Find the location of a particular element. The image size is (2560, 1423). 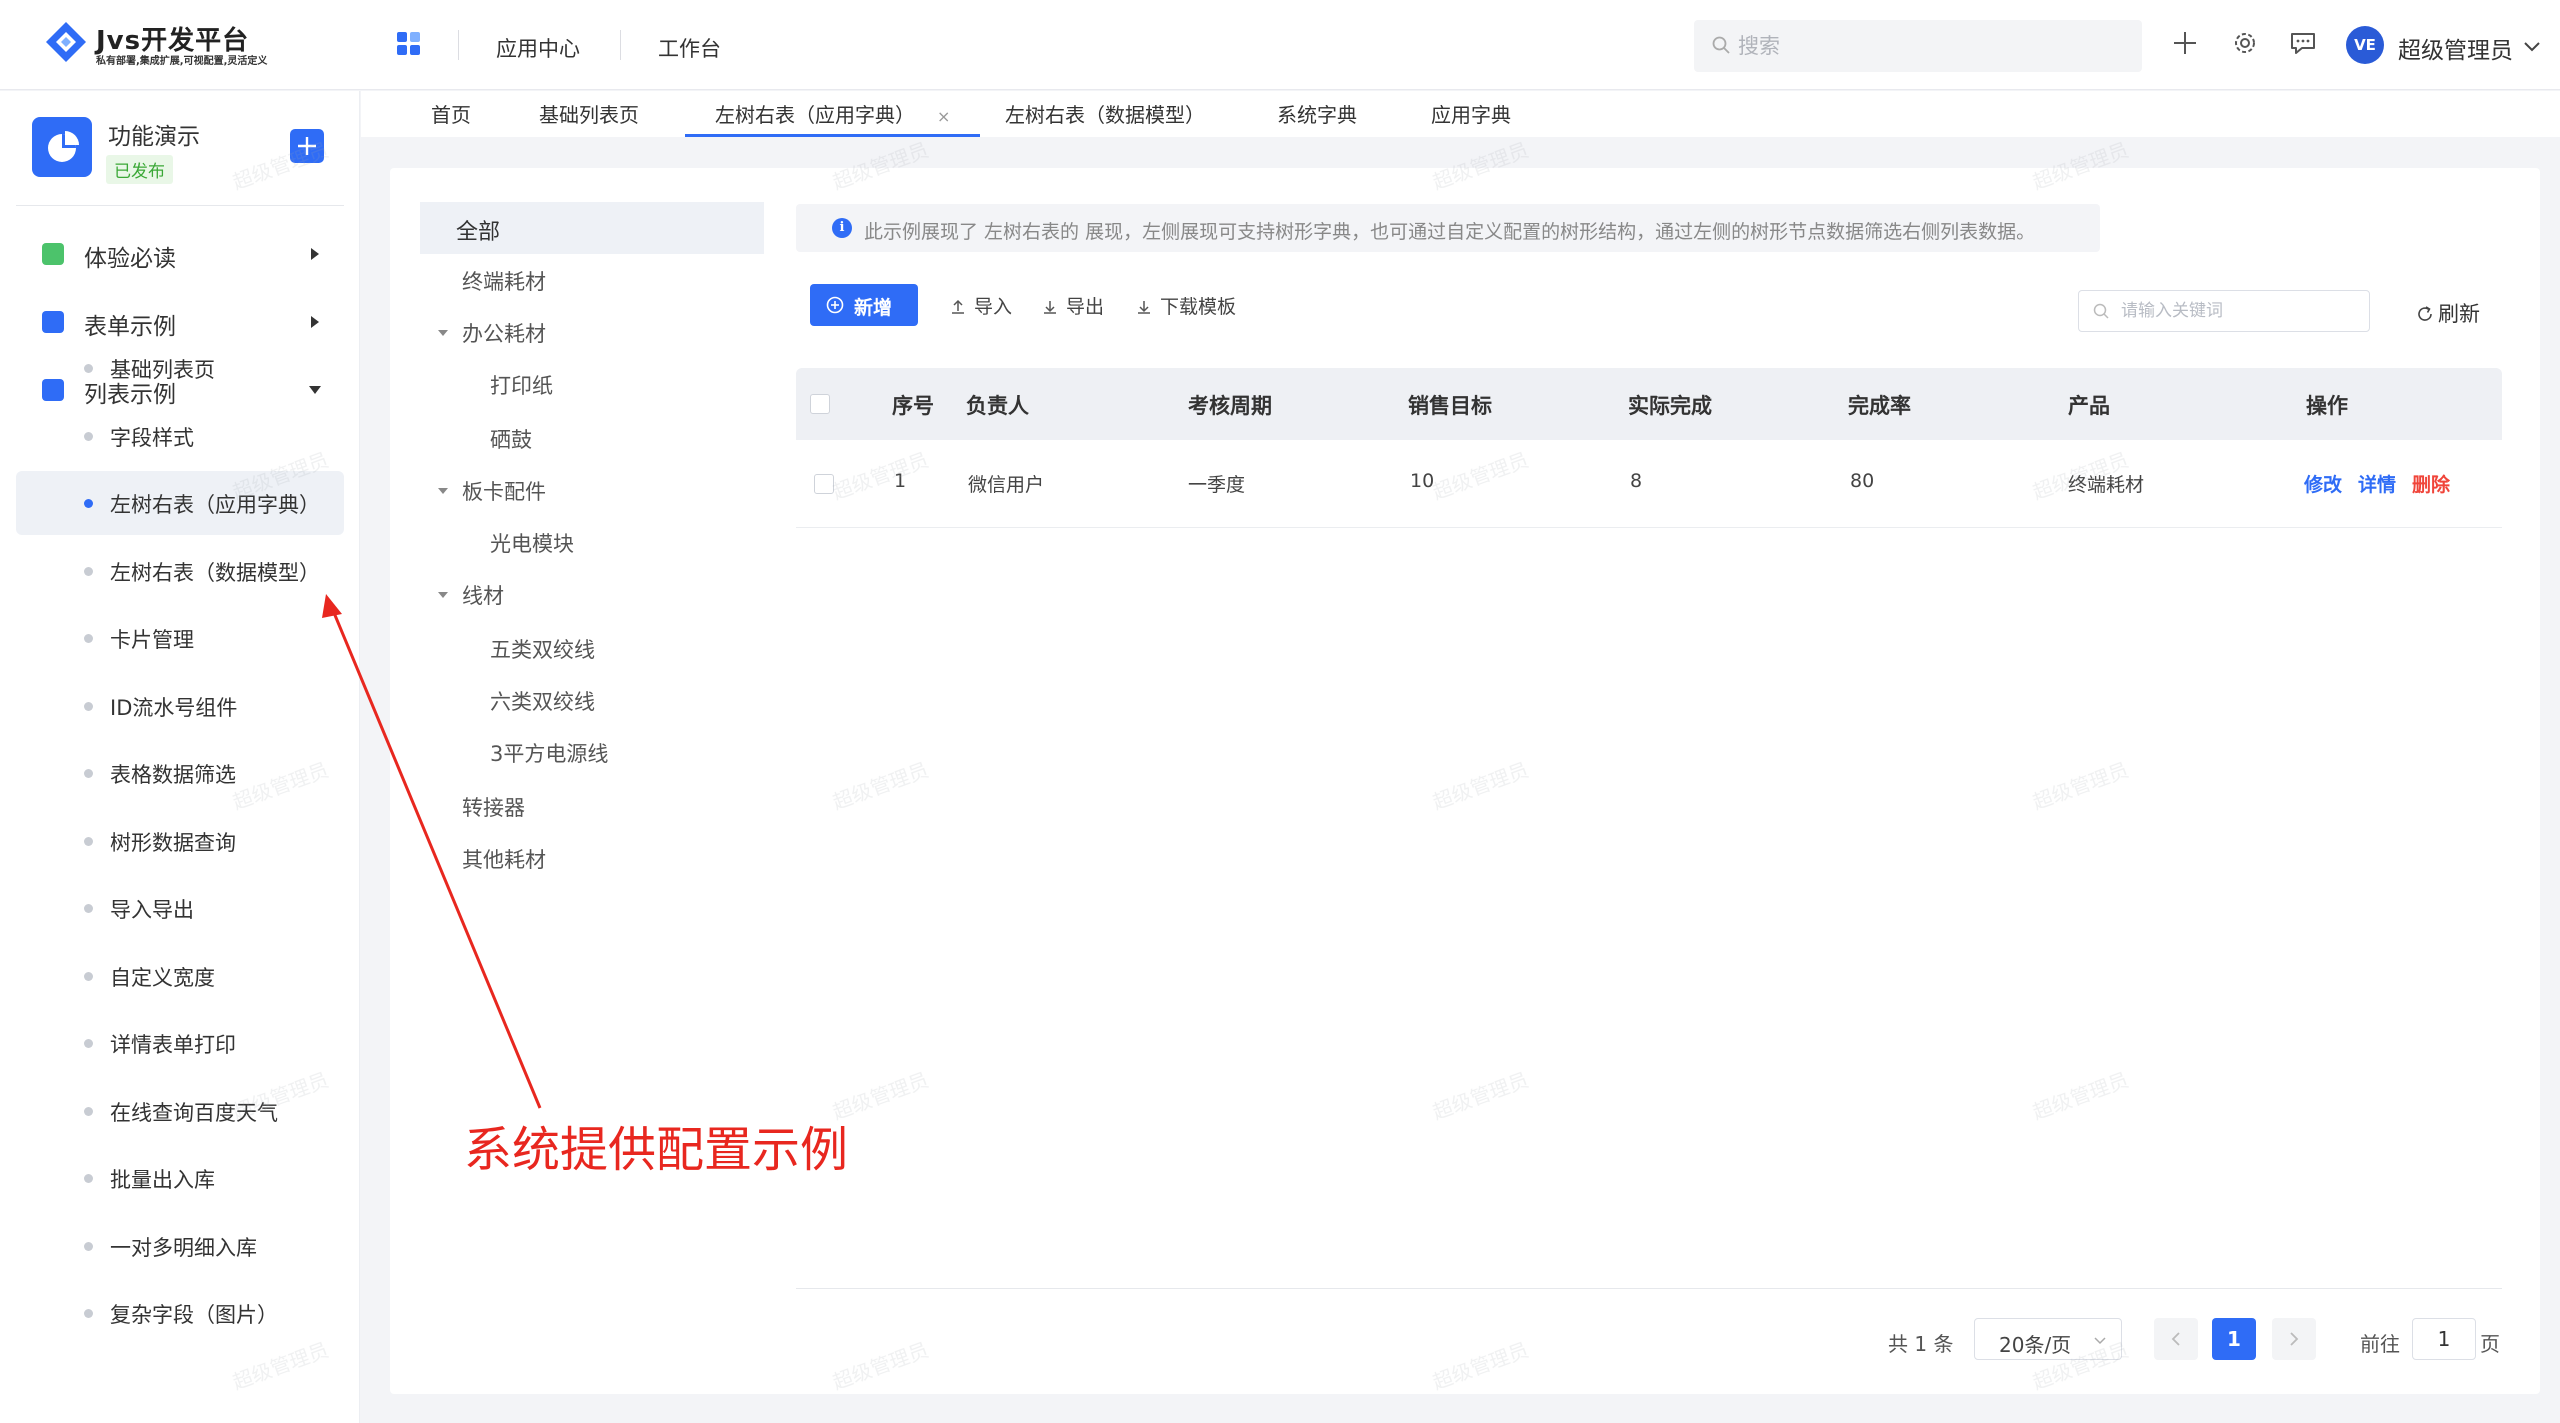

user-name: 超级管理员 is located at coordinates (2455, 51).